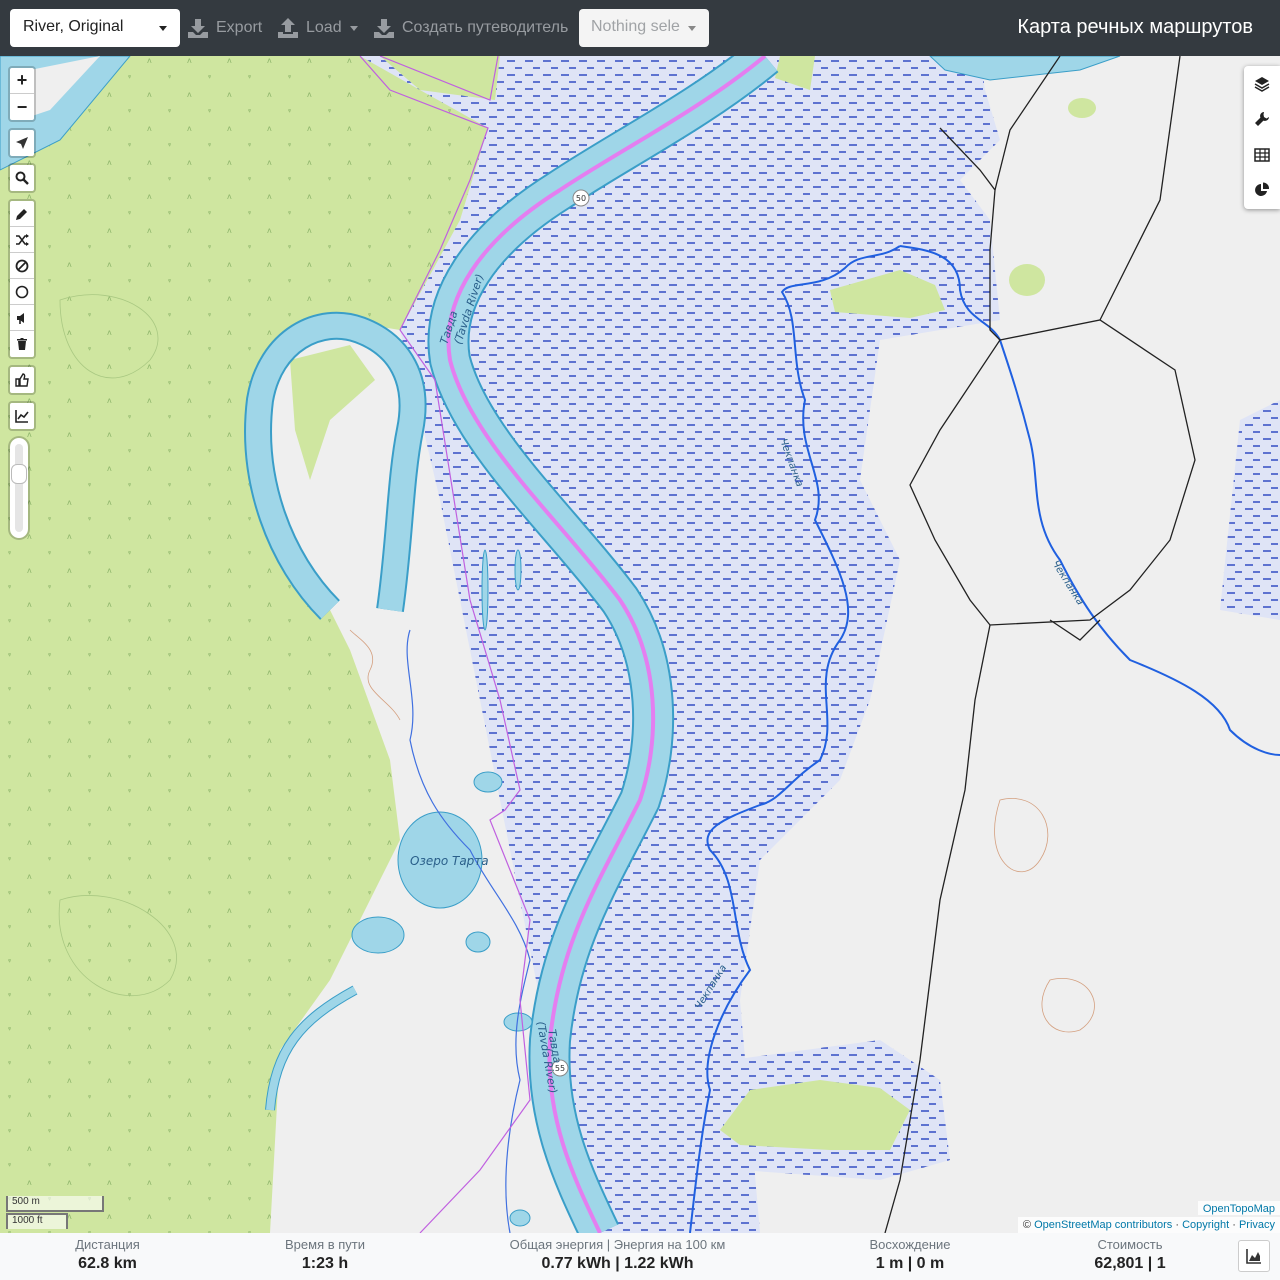 The width and height of the screenshot is (1280, 1280). I want to click on stat-distance-label: Дистанция, so click(107, 1244).